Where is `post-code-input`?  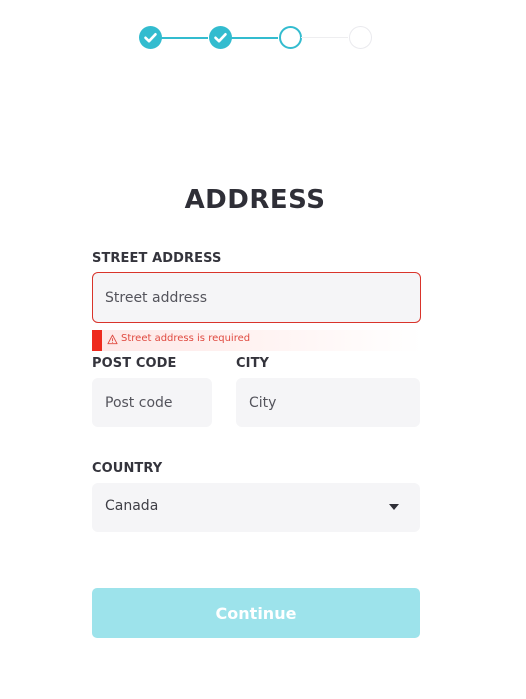
post-code-input is located at coordinates (152, 402).